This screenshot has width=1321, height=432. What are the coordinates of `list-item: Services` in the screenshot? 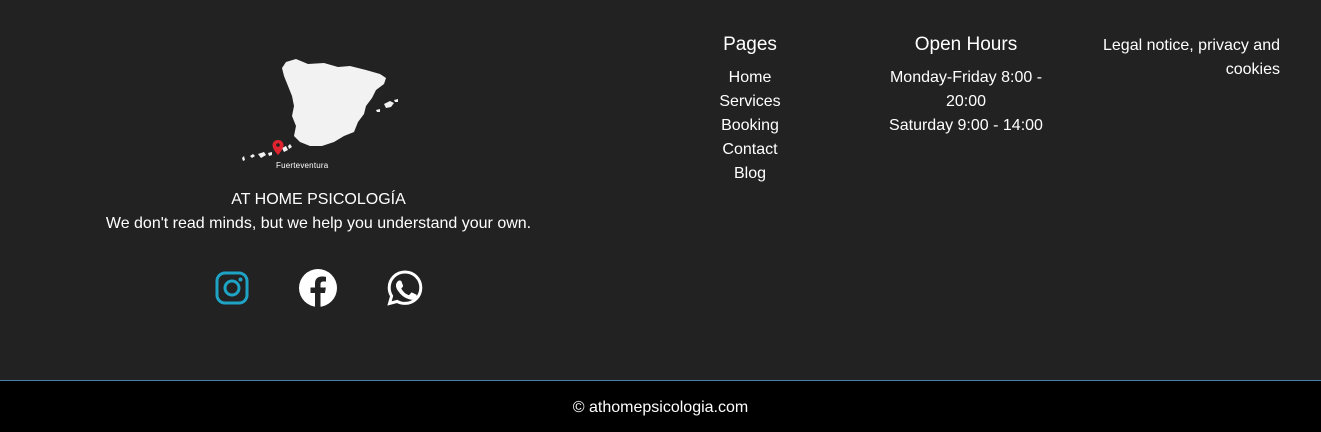 It's located at (750, 102).